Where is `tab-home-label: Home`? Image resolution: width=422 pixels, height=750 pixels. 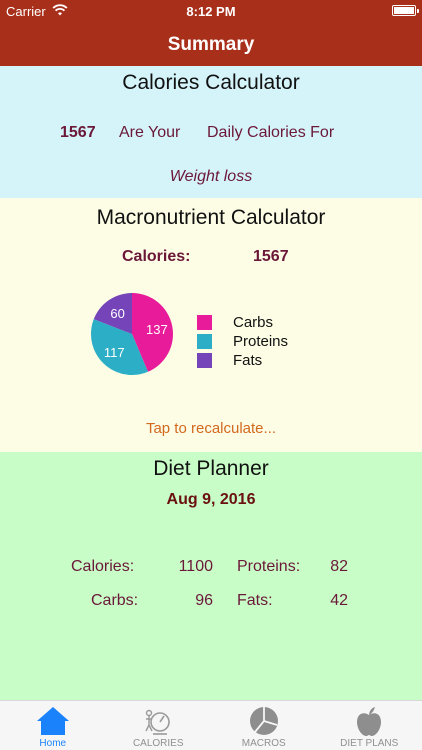
tab-home-label: Home is located at coordinates (53, 743).